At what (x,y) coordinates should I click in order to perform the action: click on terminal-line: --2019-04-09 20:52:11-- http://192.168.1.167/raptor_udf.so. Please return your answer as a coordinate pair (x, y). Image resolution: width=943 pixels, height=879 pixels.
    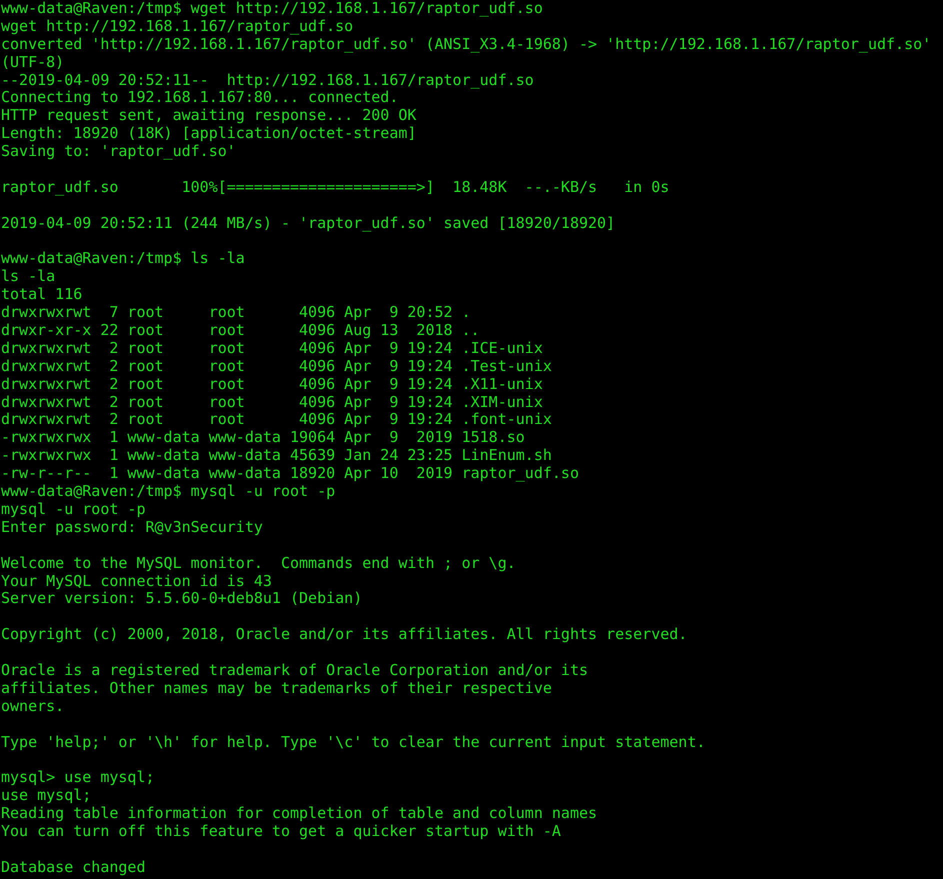
    Looking at the image, I should click on (267, 81).